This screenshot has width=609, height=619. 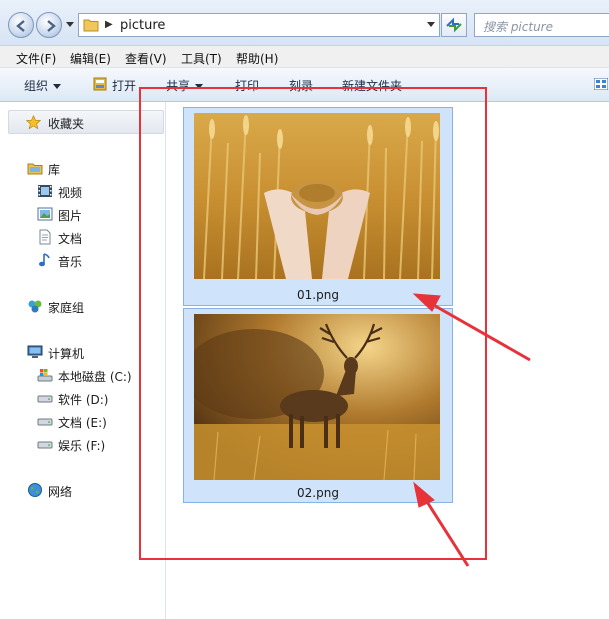 What do you see at coordinates (124, 85) in the screenshot?
I see `open-button: 打开` at bounding box center [124, 85].